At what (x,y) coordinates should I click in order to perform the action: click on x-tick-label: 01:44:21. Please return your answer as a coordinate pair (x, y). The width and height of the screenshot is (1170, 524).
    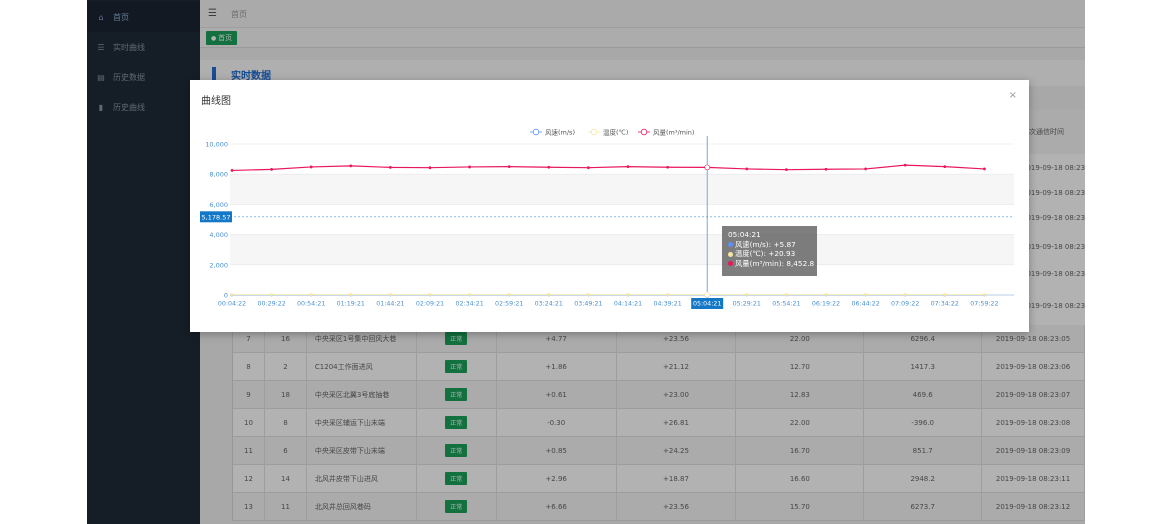
    Looking at the image, I should click on (390, 304).